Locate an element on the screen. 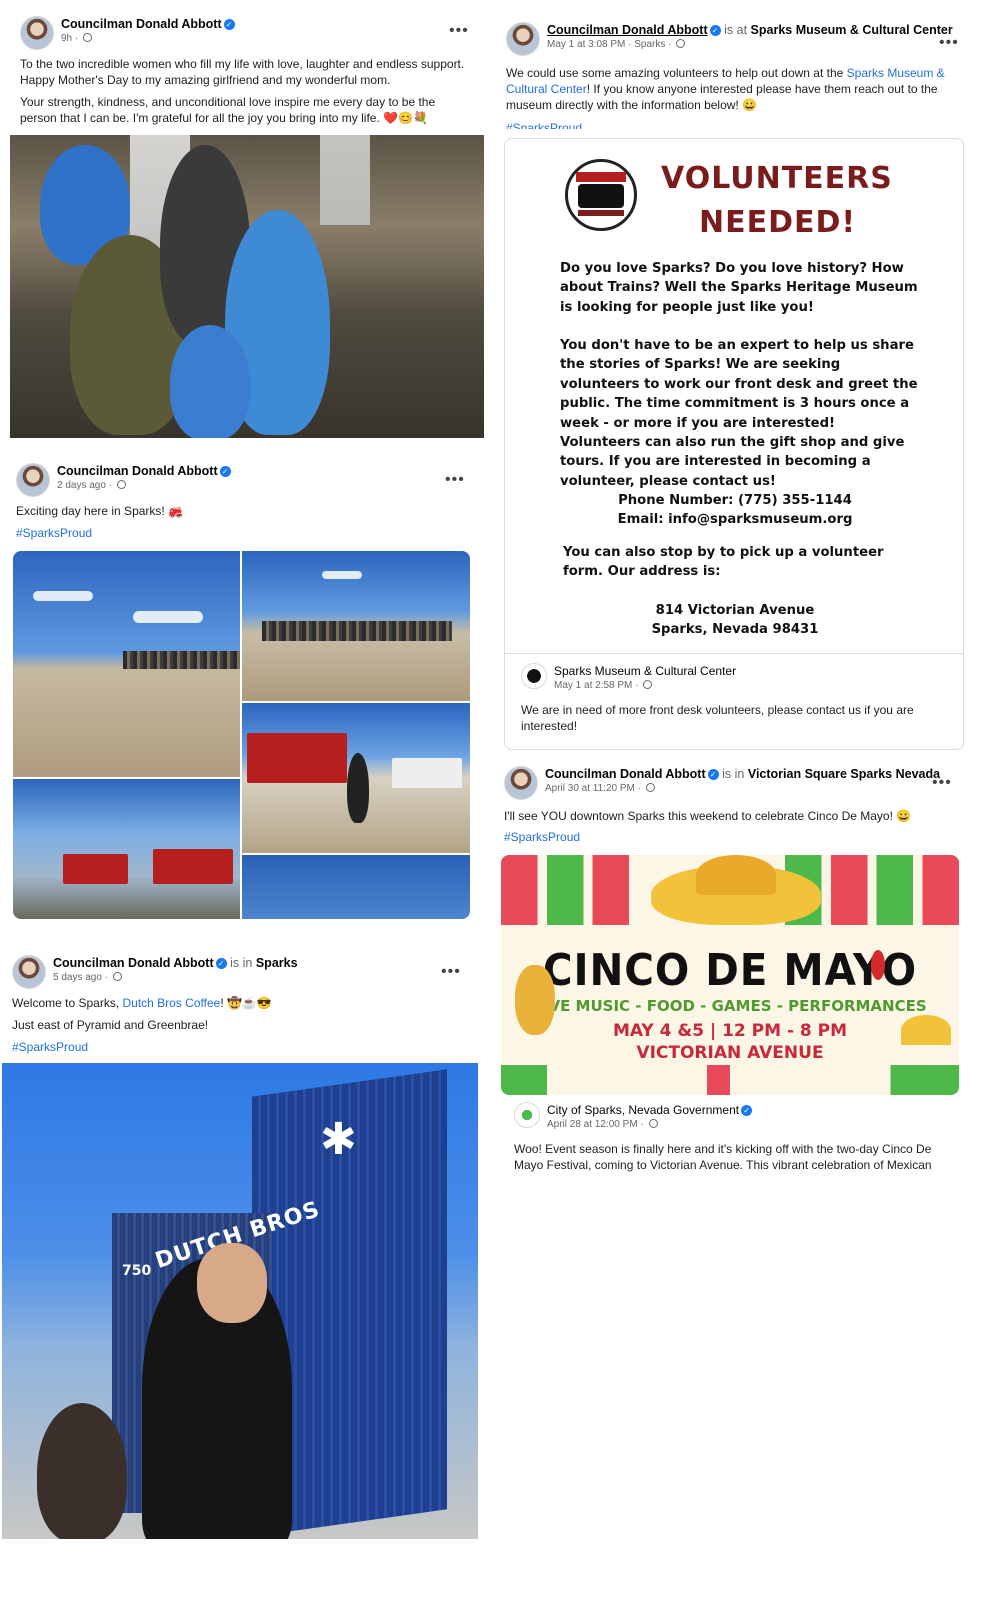  place-link: Sparks is located at coordinates (277, 963).